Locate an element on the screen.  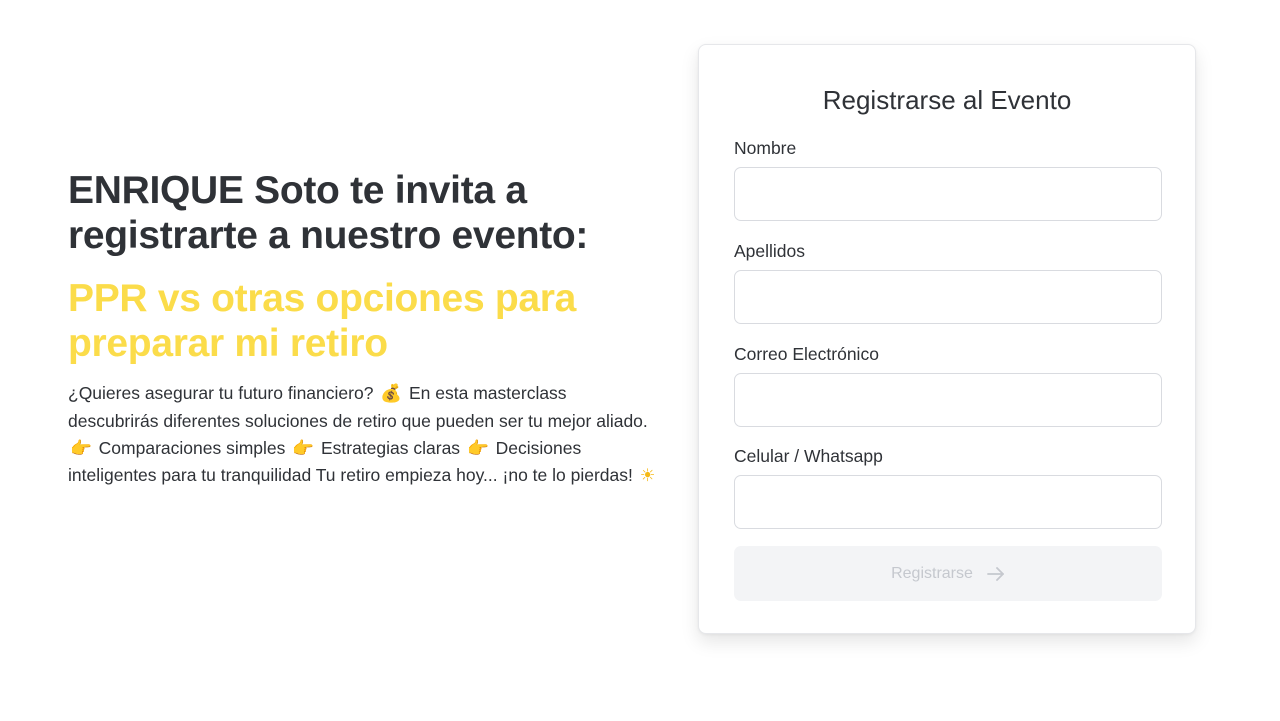
form-title: Registrarse al Evento is located at coordinates (947, 100).